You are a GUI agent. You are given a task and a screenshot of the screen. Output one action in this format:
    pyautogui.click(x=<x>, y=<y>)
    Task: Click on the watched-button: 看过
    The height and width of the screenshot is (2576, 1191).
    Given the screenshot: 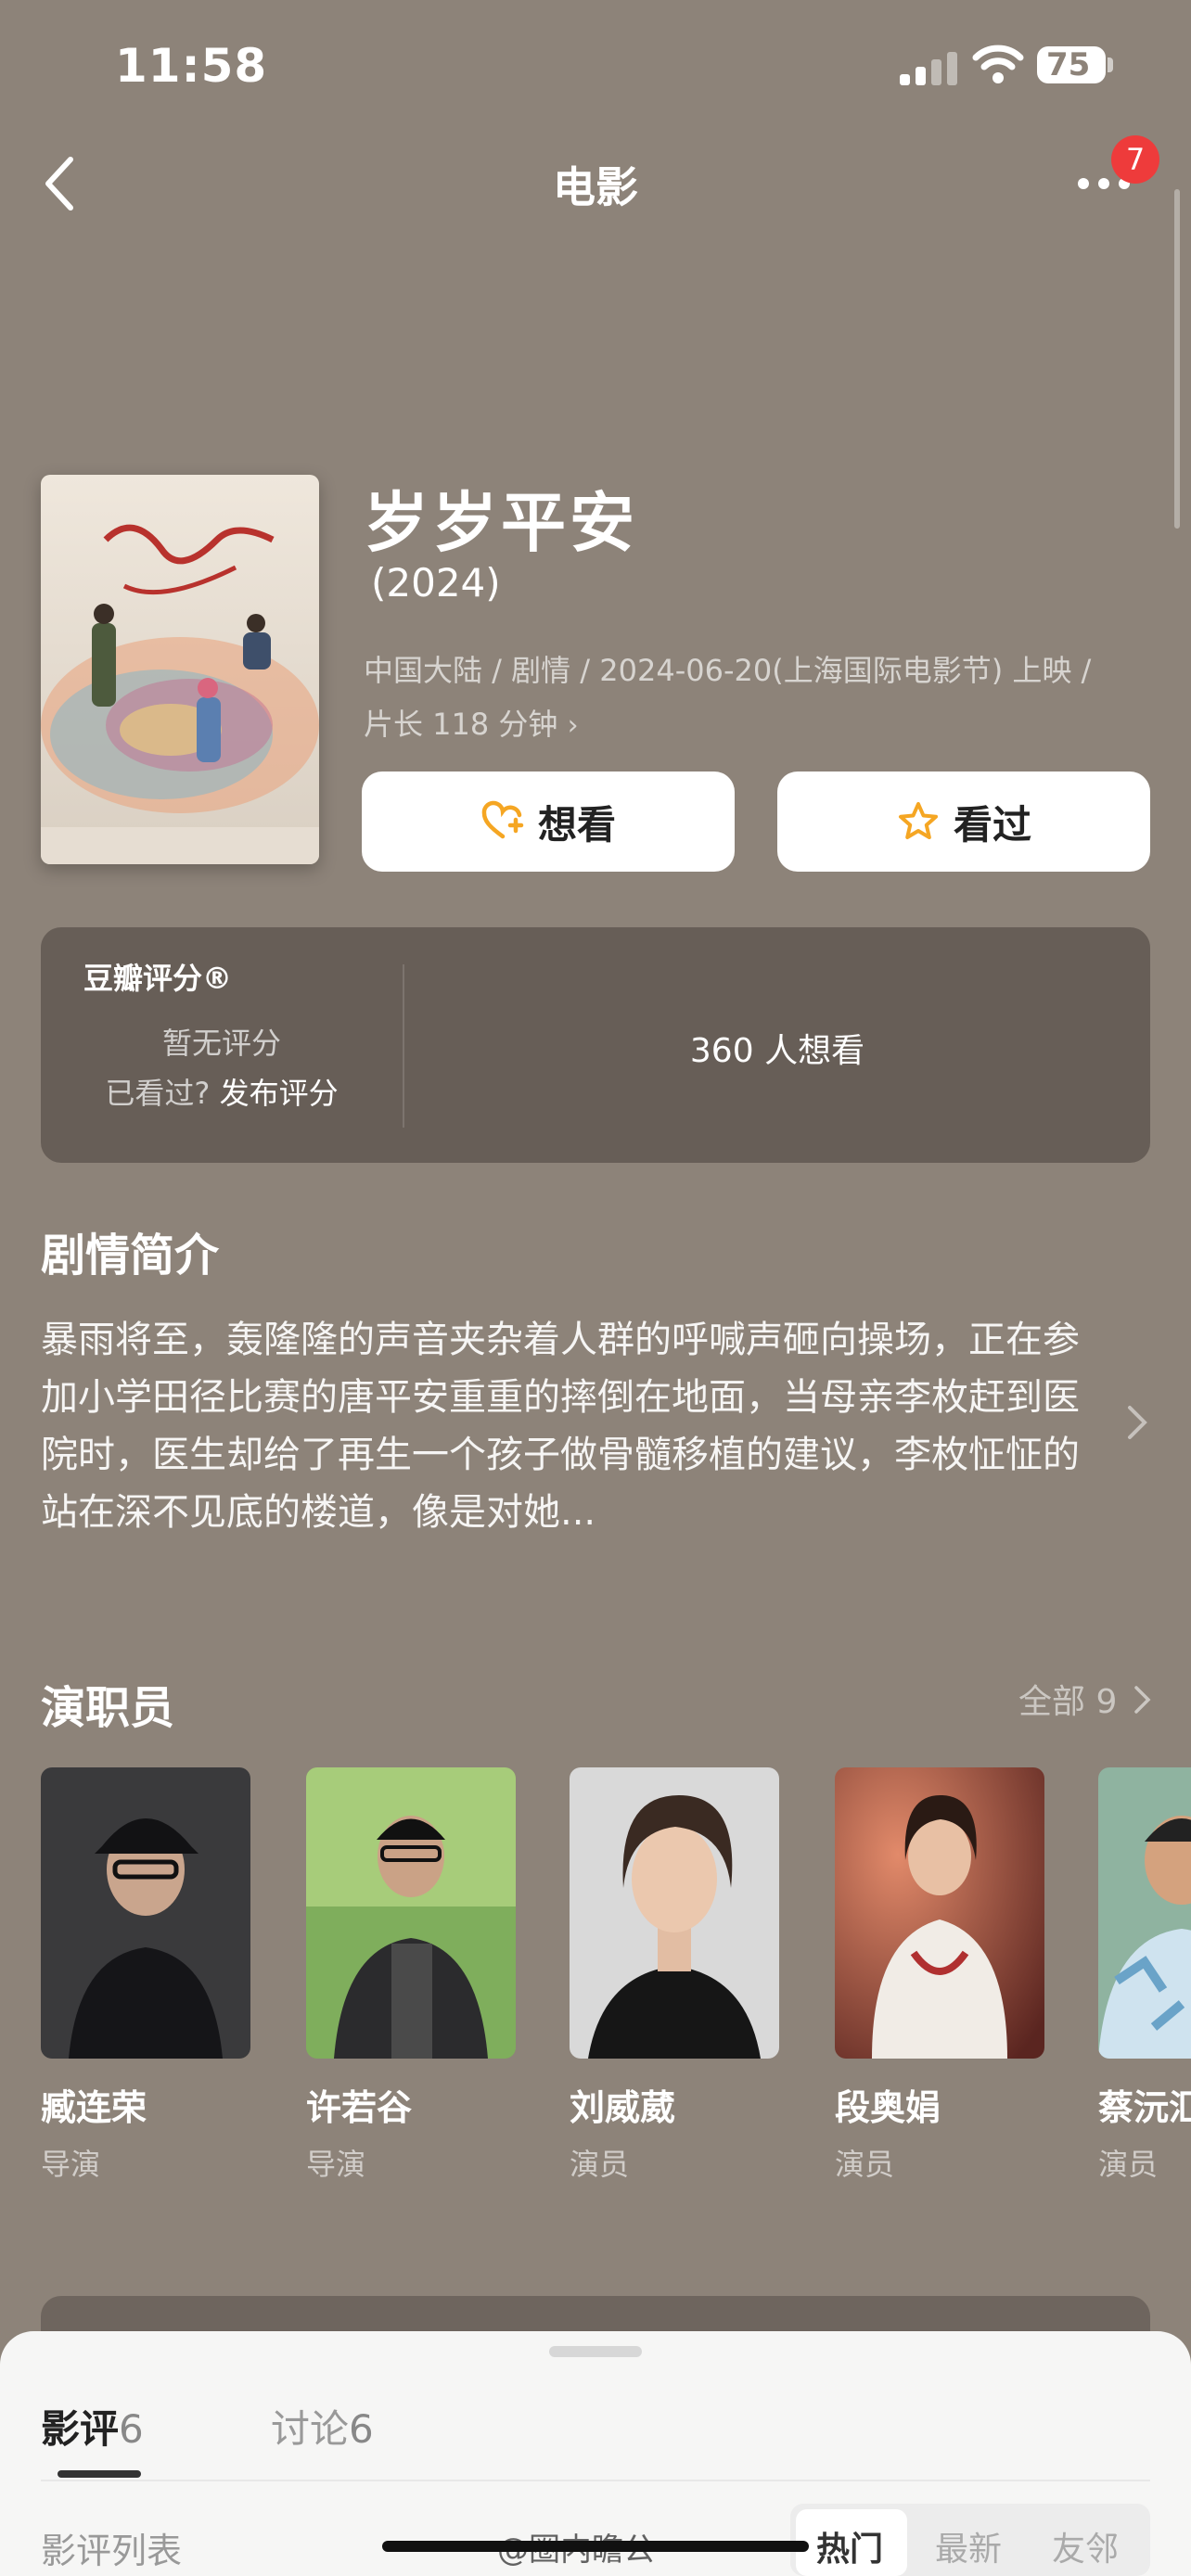 What is the action you would take?
    pyautogui.click(x=963, y=822)
    